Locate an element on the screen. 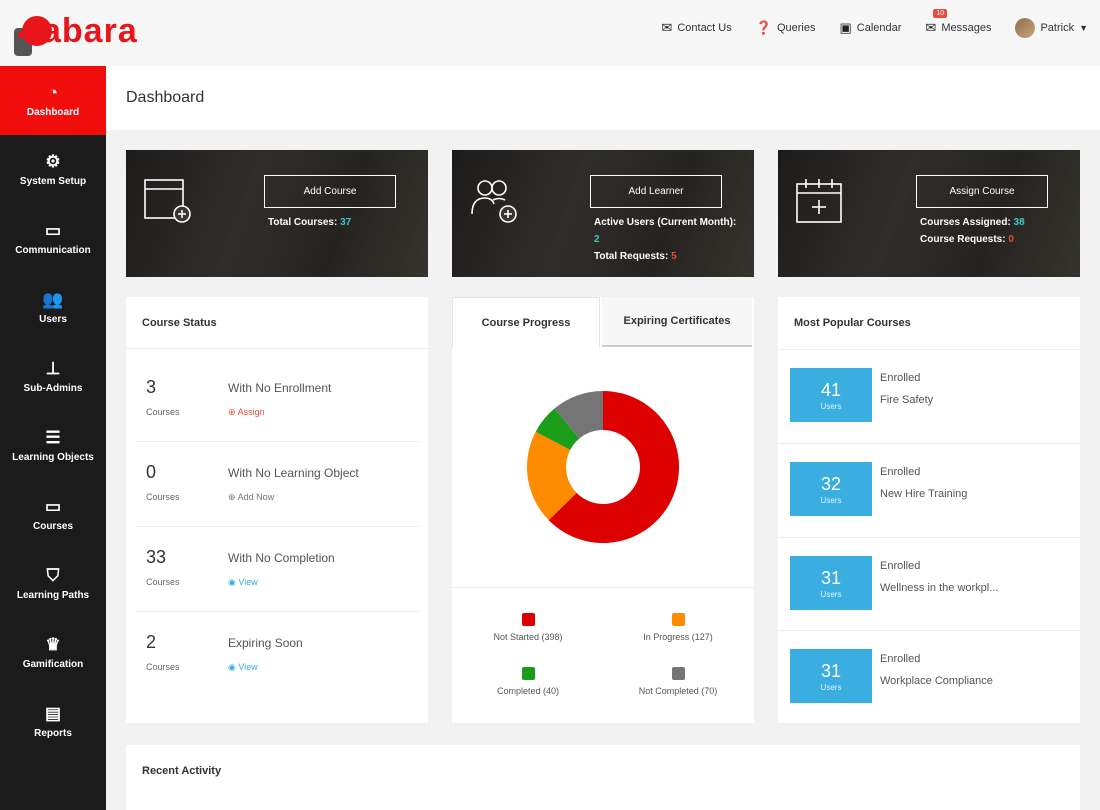 Image resolution: width=1100 pixels, height=810 pixels. page-title: Dashboard is located at coordinates (165, 97).